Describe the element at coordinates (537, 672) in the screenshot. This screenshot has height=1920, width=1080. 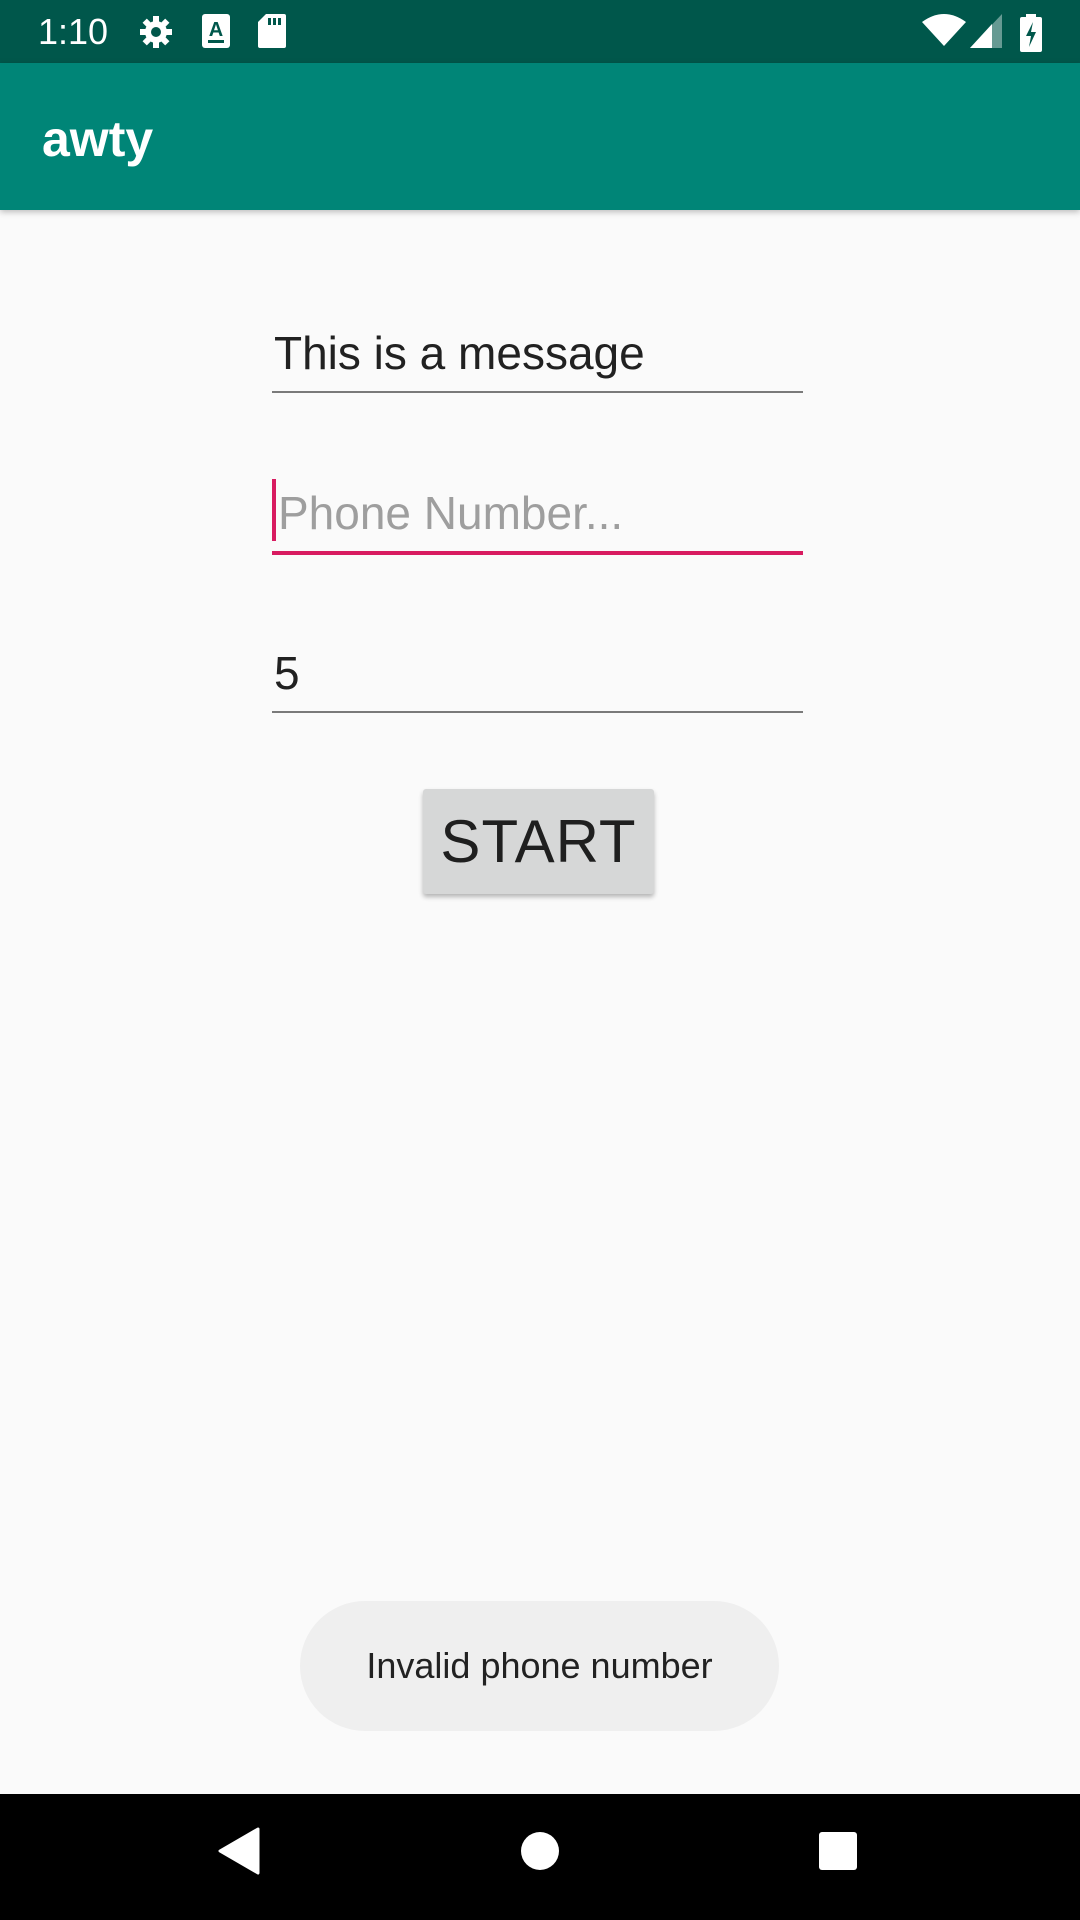
I see `interval-field: 5` at that location.